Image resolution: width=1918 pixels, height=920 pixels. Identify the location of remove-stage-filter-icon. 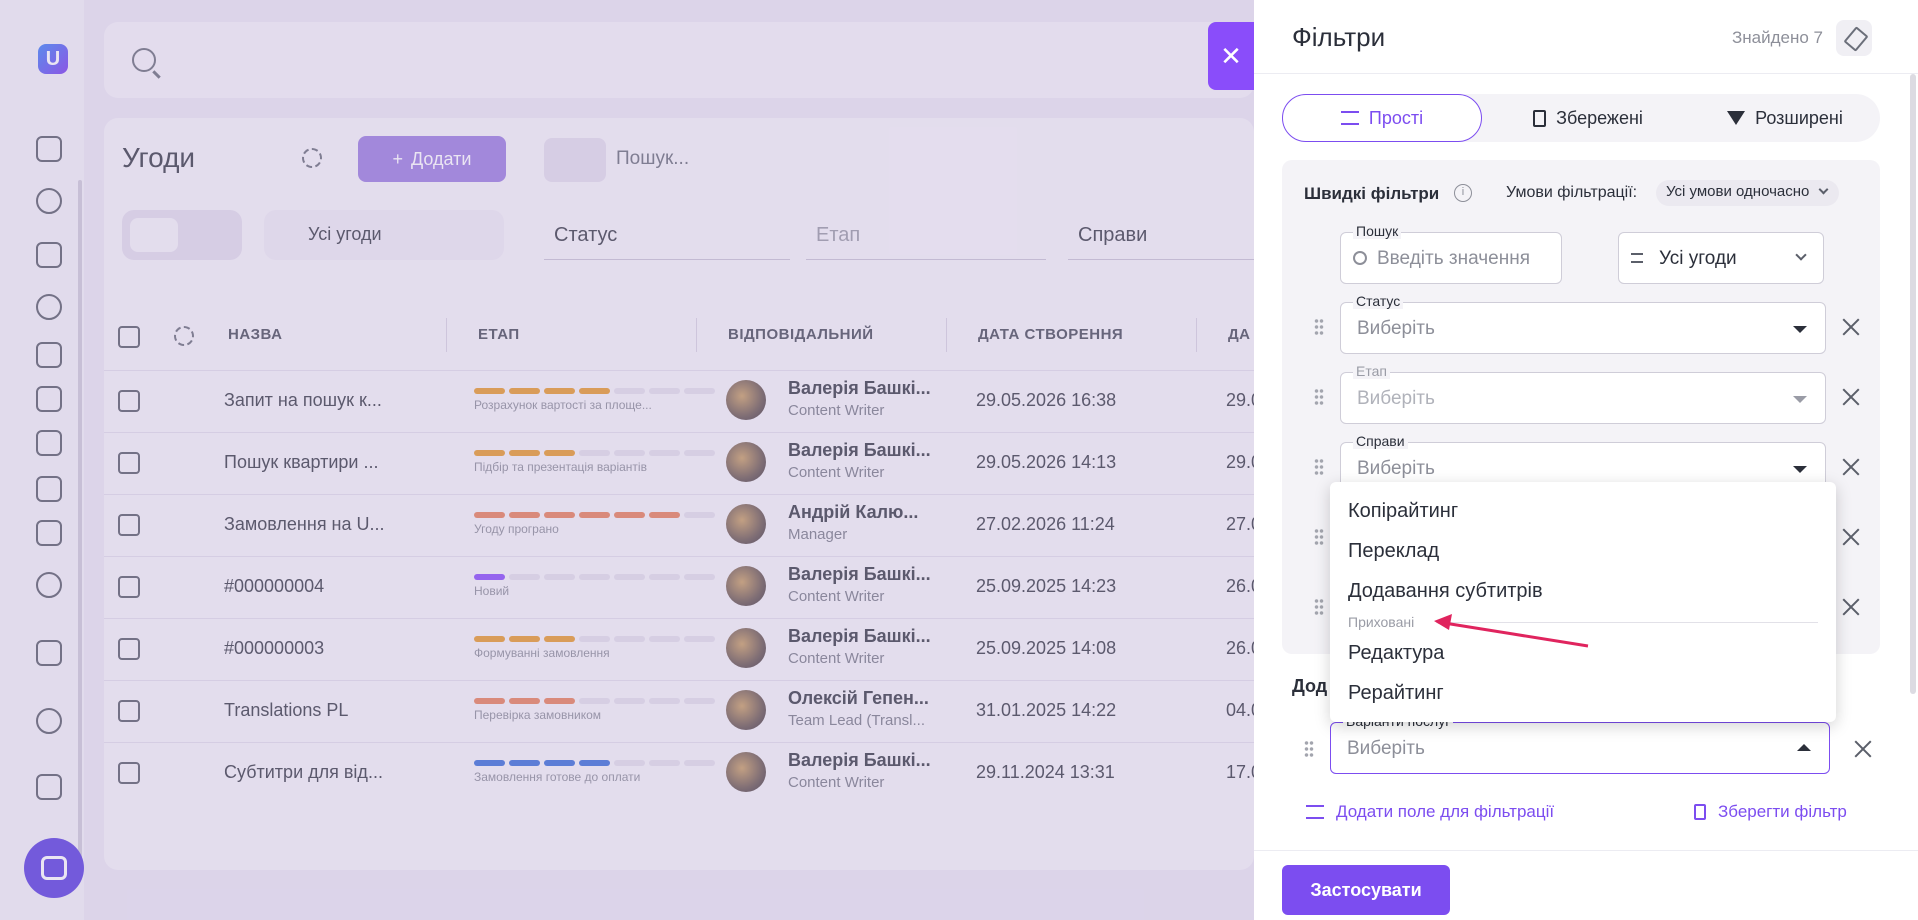
(1851, 397).